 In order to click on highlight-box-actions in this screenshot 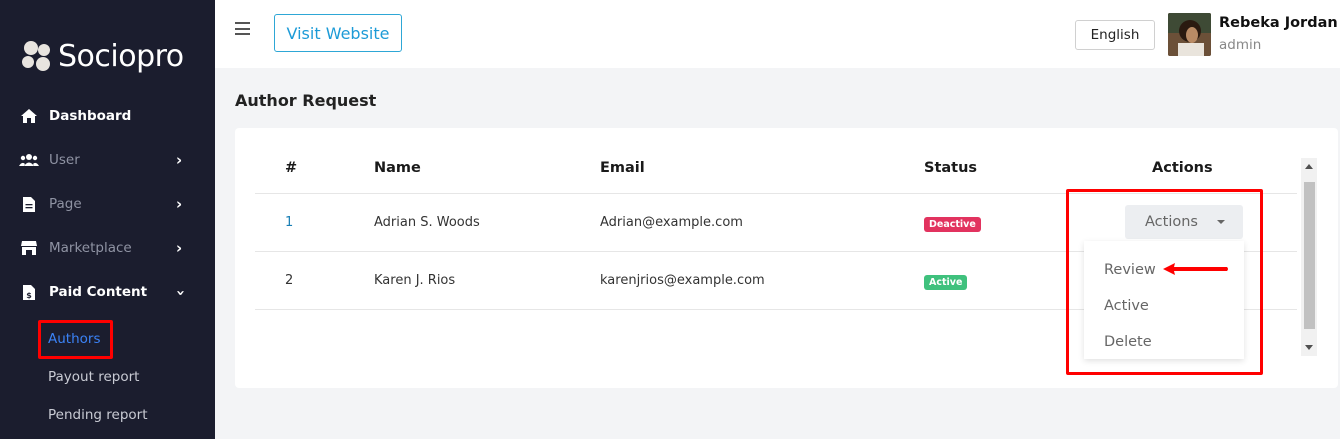, I will do `click(1164, 282)`.